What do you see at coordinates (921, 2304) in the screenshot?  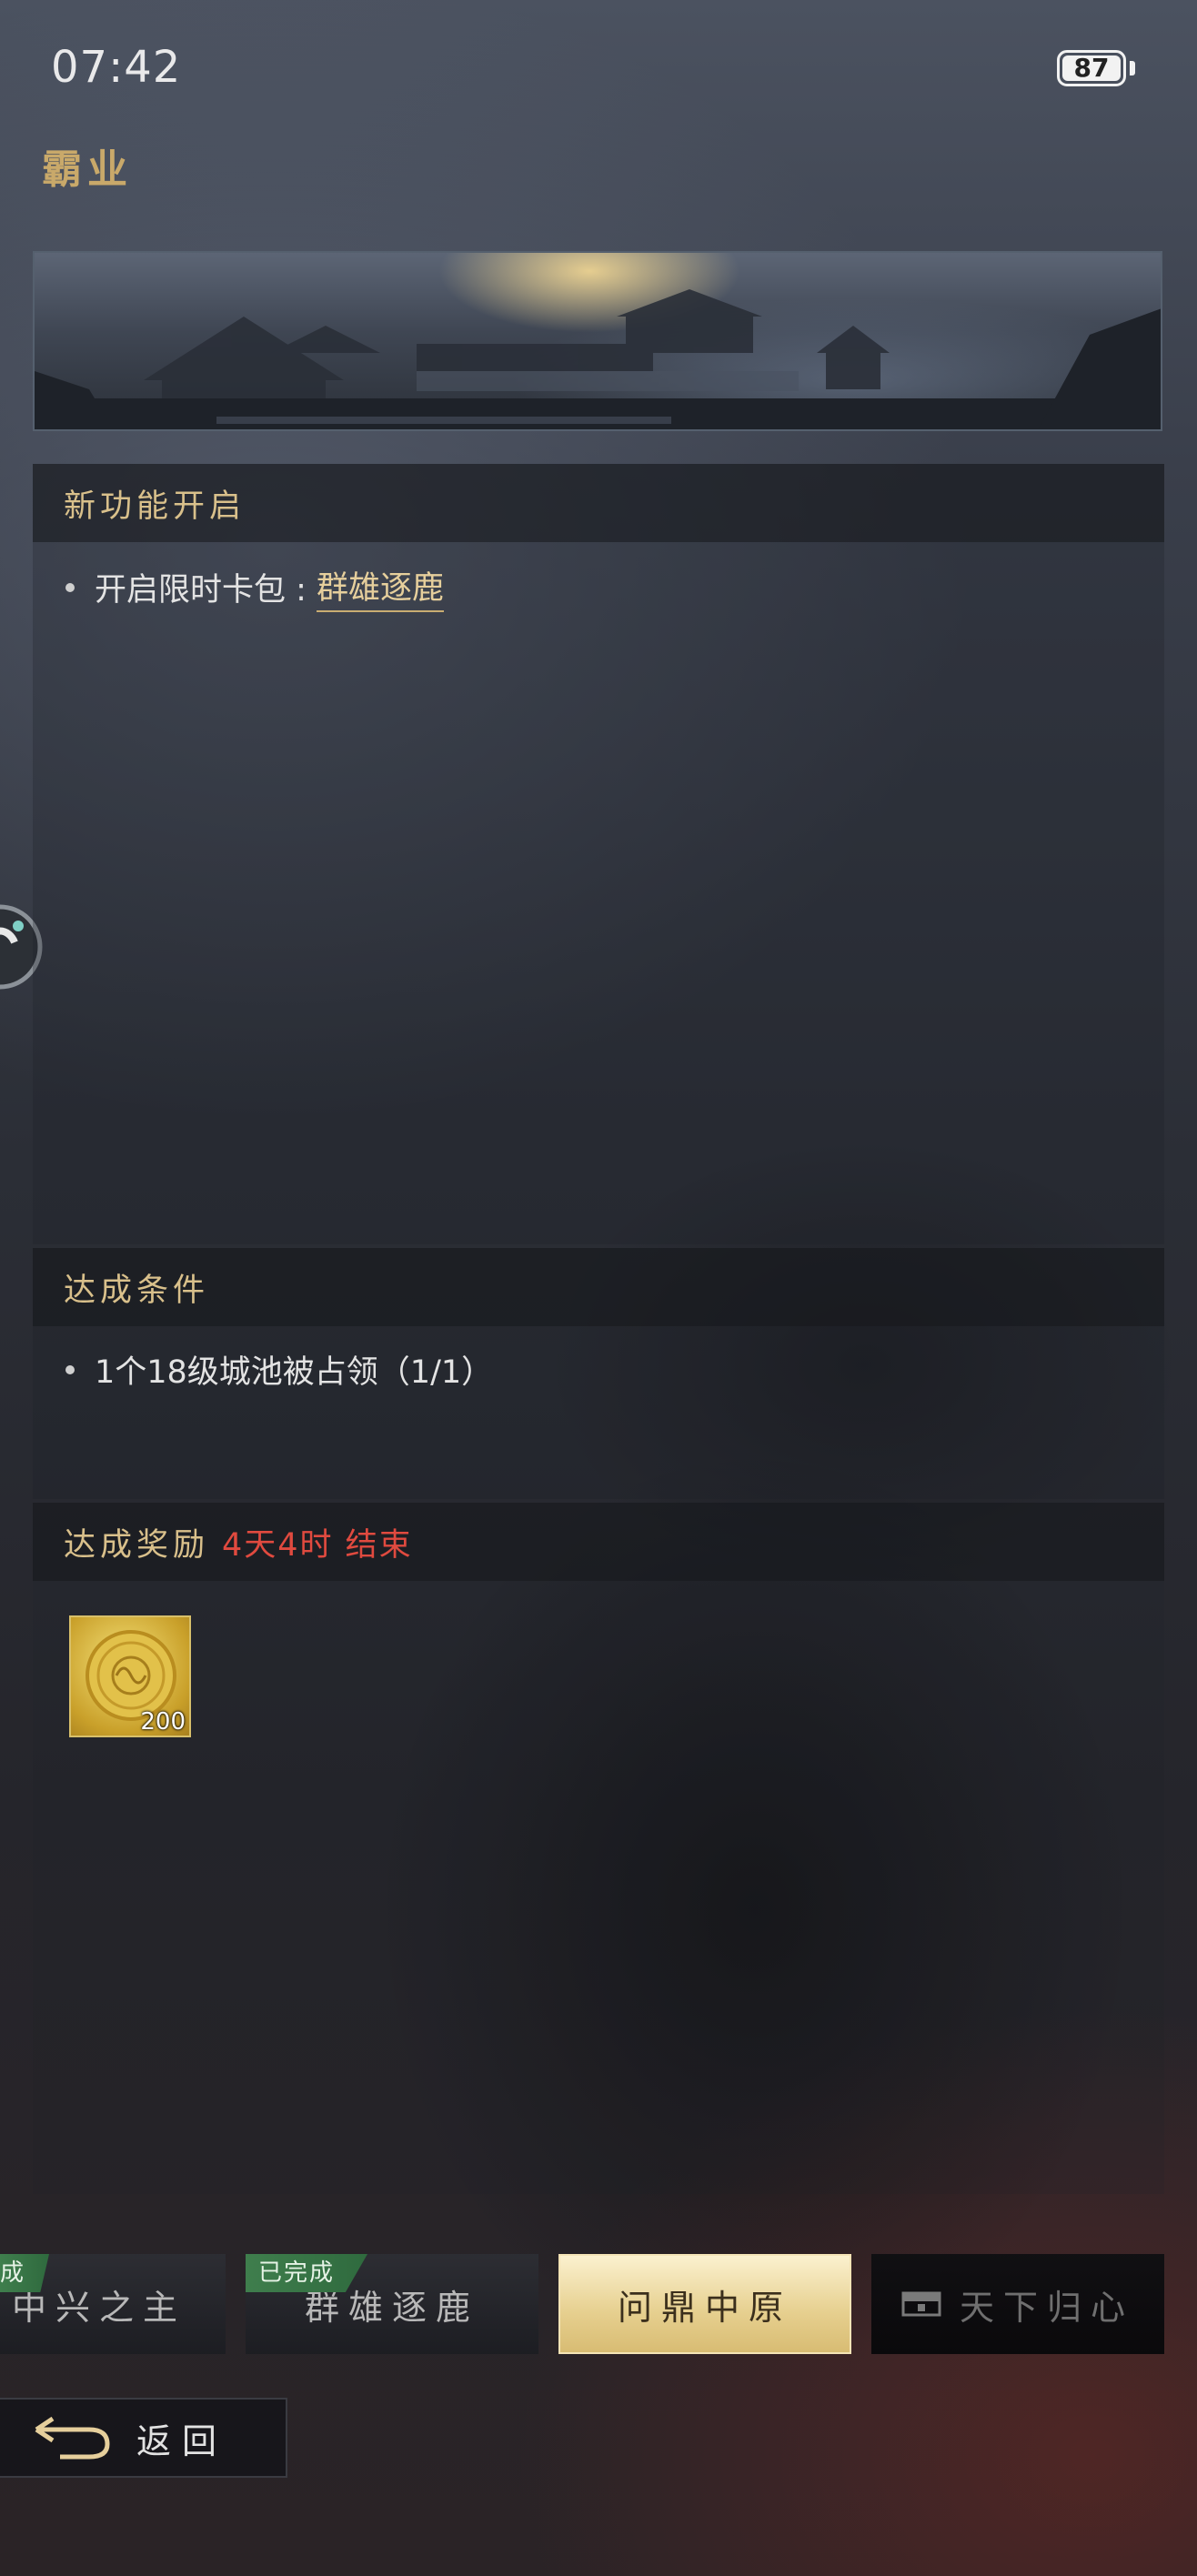 I see `lock-icon` at bounding box center [921, 2304].